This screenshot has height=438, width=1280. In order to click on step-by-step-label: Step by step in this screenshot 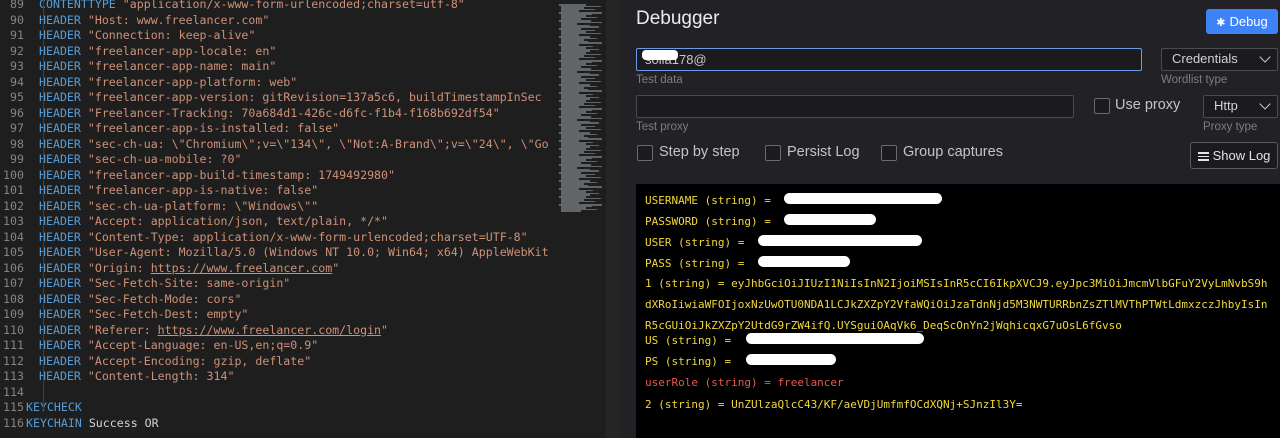, I will do `click(699, 152)`.